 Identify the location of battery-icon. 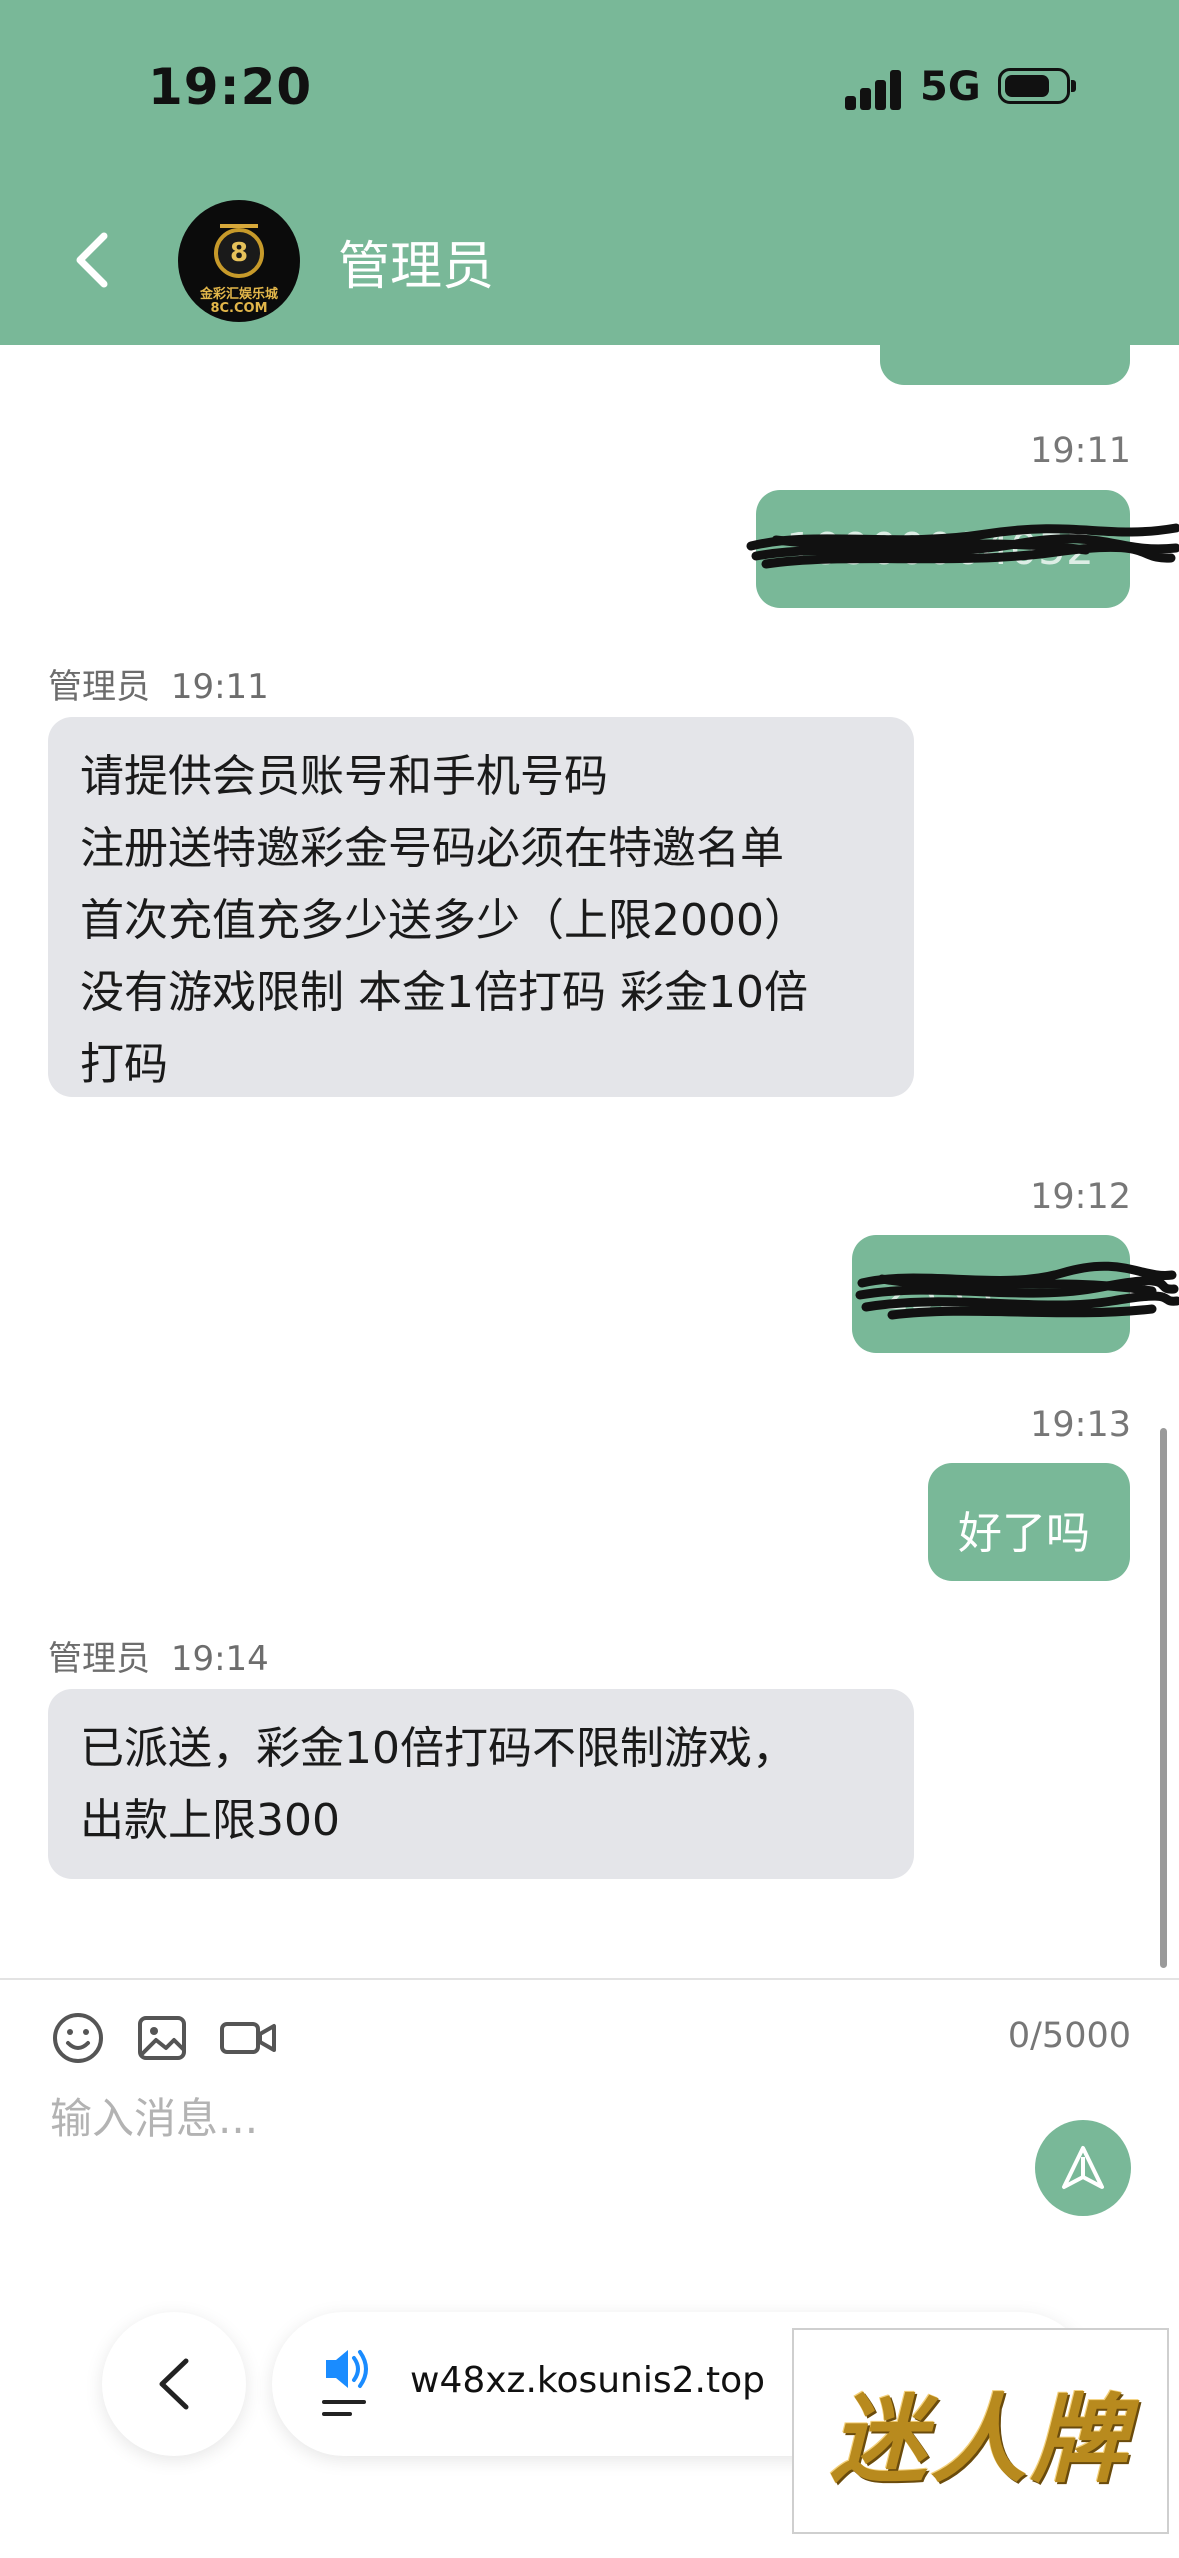
(1037, 86).